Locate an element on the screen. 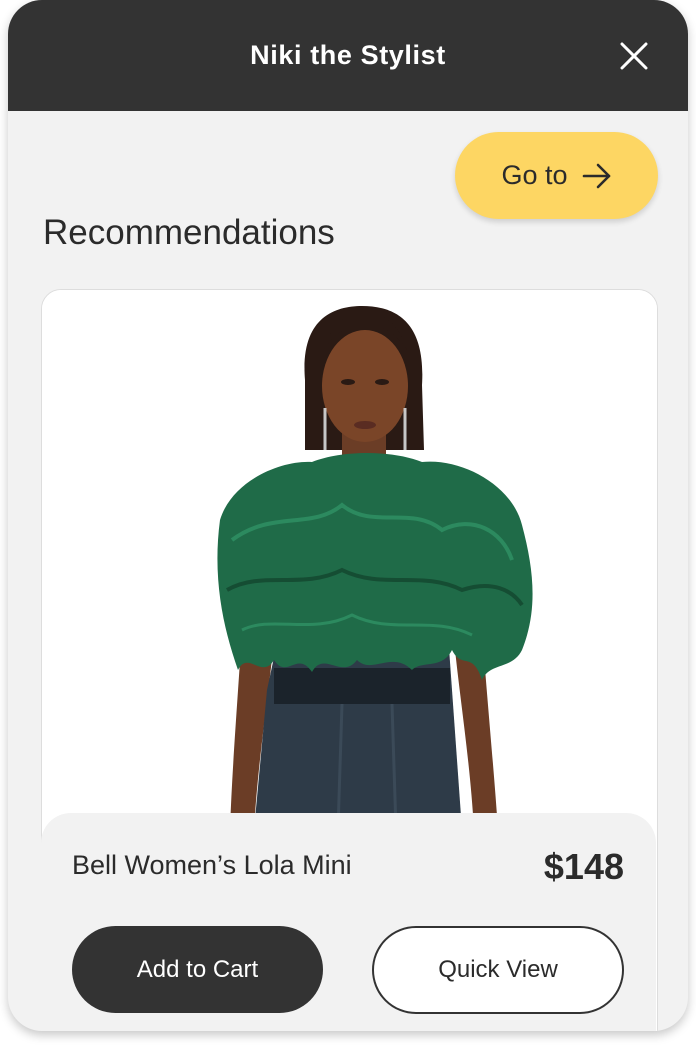  panel-title: Niki the Stylist is located at coordinates (348, 55).